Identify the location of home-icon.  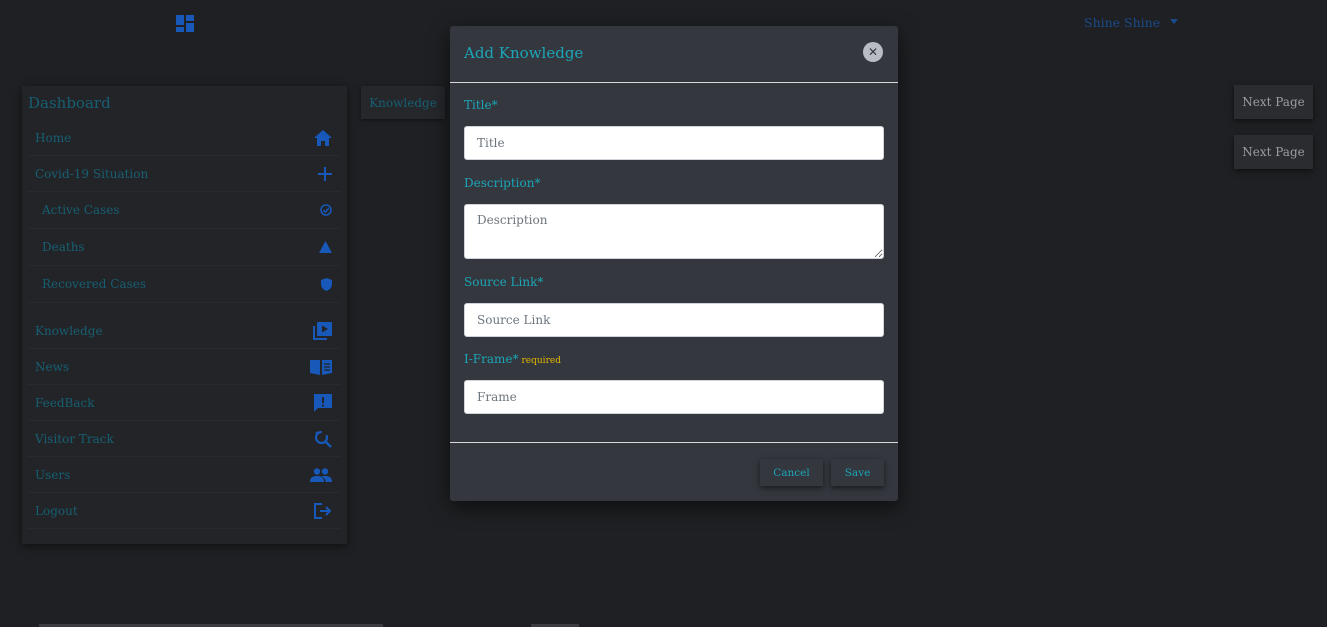
(323, 137).